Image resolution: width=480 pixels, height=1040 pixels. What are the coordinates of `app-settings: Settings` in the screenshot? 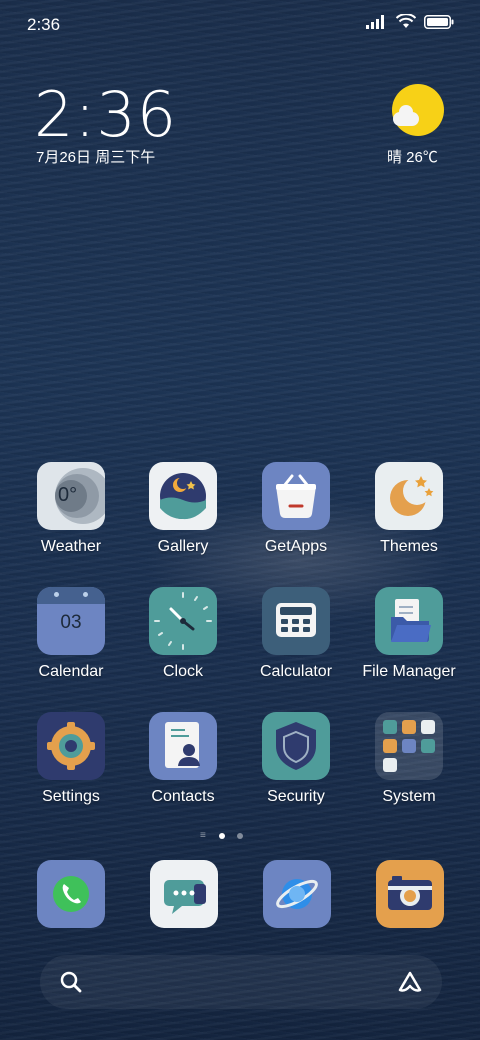 It's located at (71, 759).